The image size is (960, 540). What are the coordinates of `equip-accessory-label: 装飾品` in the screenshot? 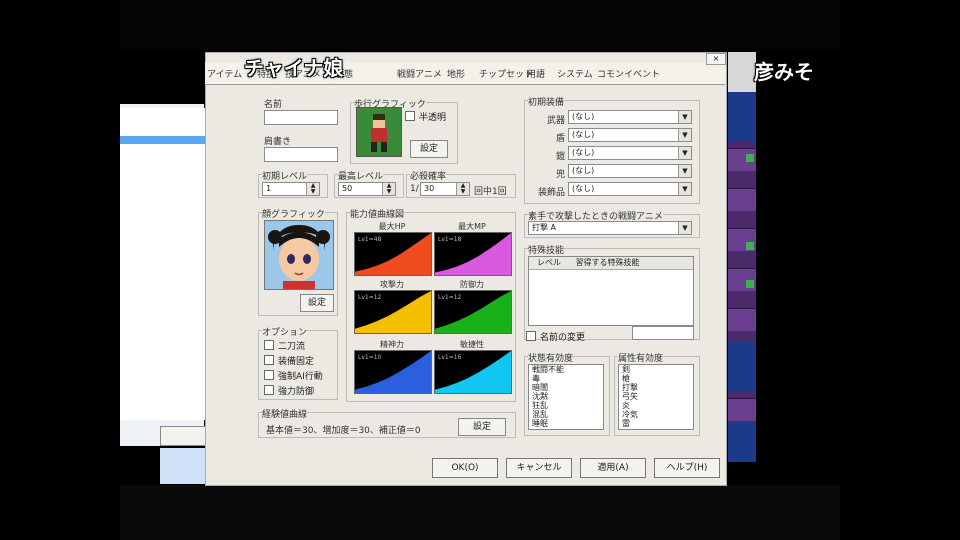 It's located at (551, 193).